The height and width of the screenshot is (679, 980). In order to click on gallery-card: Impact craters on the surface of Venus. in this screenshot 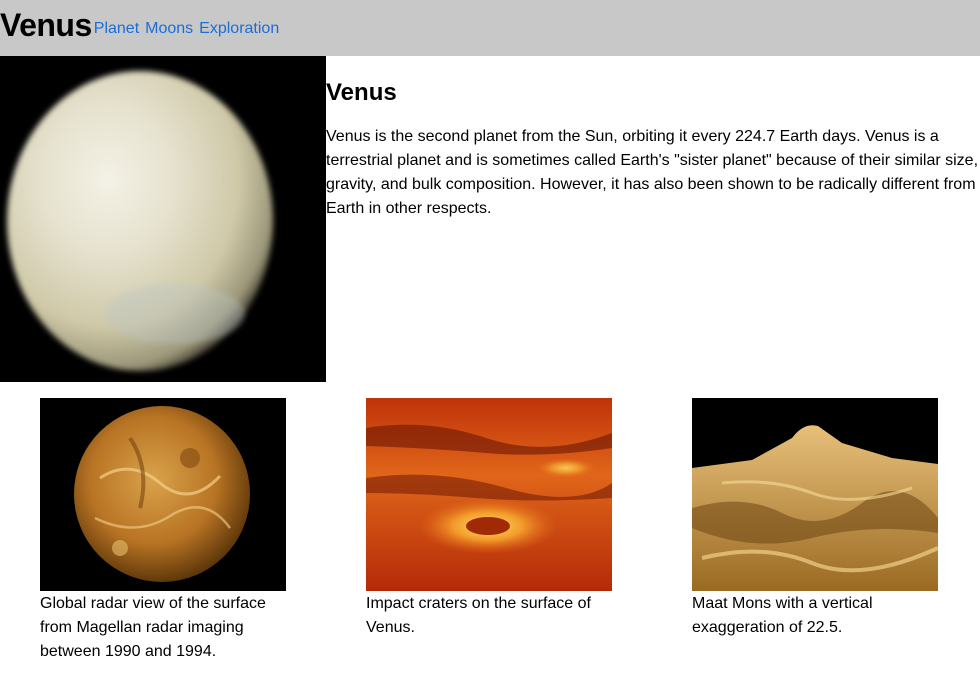, I will do `click(489, 519)`.